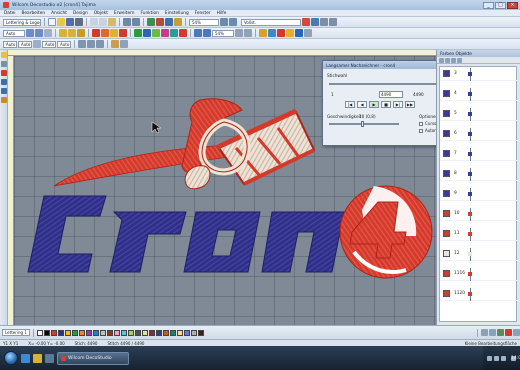 This screenshot has width=520, height=370. Describe the element at coordinates (308, 33) in the screenshot. I see `tool-r-icon` at that location.